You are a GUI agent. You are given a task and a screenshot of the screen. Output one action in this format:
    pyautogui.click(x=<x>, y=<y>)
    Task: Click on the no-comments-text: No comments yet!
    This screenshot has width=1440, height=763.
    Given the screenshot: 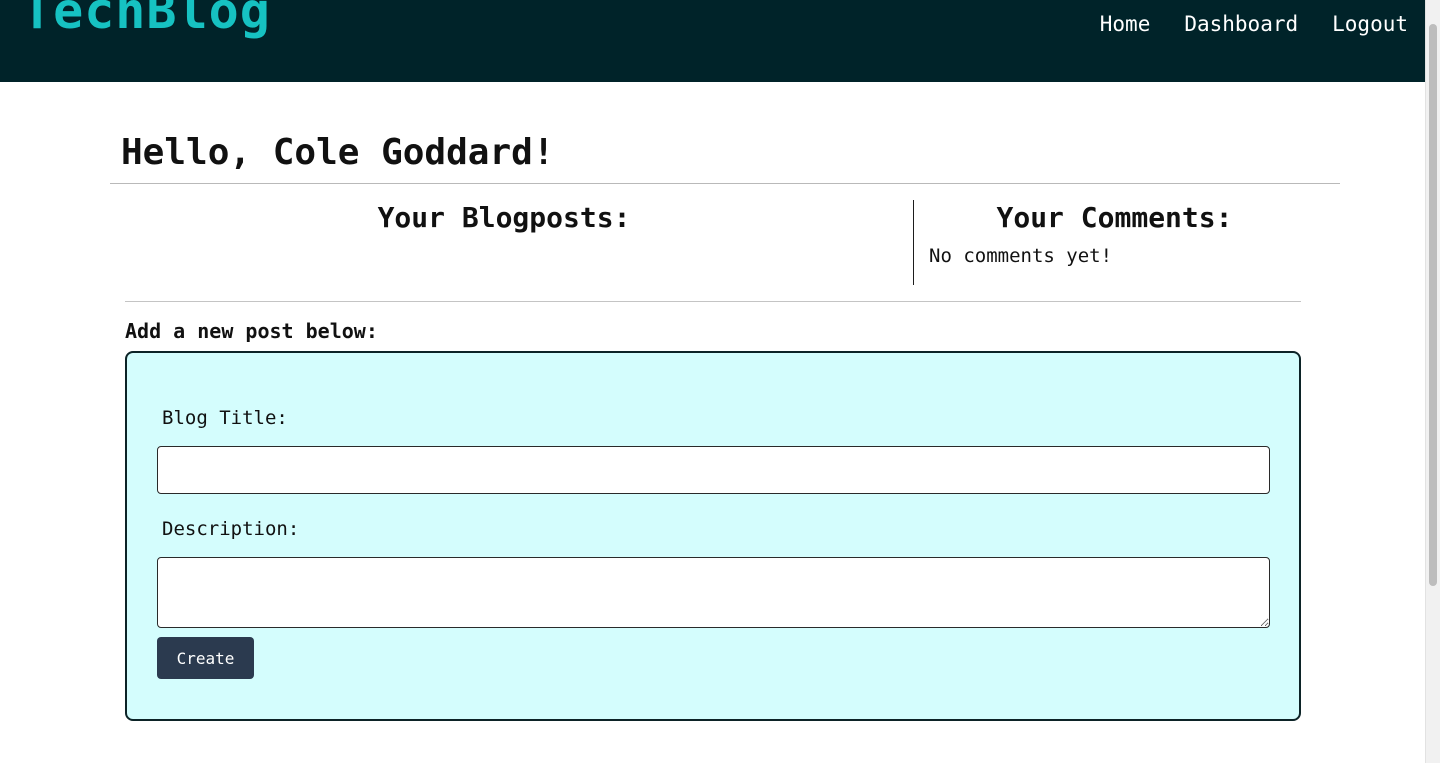 What is the action you would take?
    pyautogui.click(x=1021, y=256)
    